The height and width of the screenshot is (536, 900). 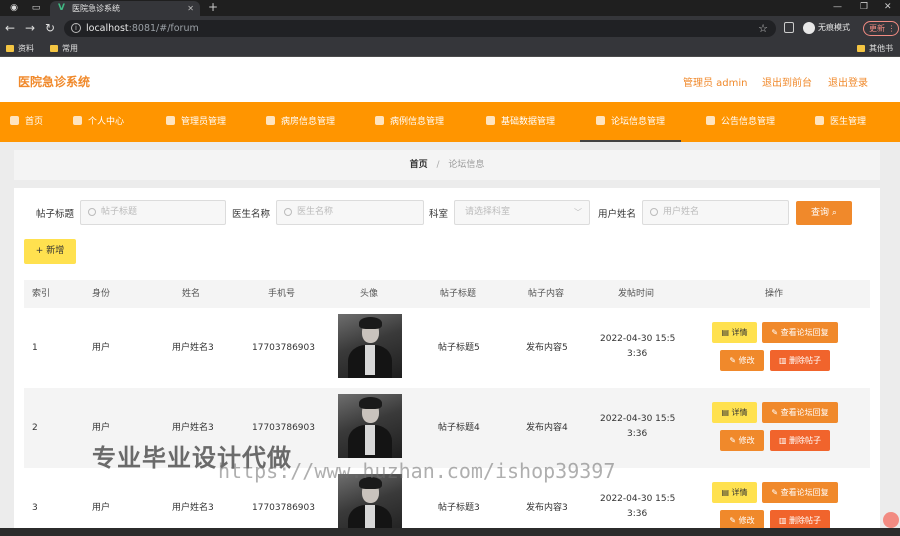 I want to click on post-title-input: 帖子标题, so click(x=153, y=212).